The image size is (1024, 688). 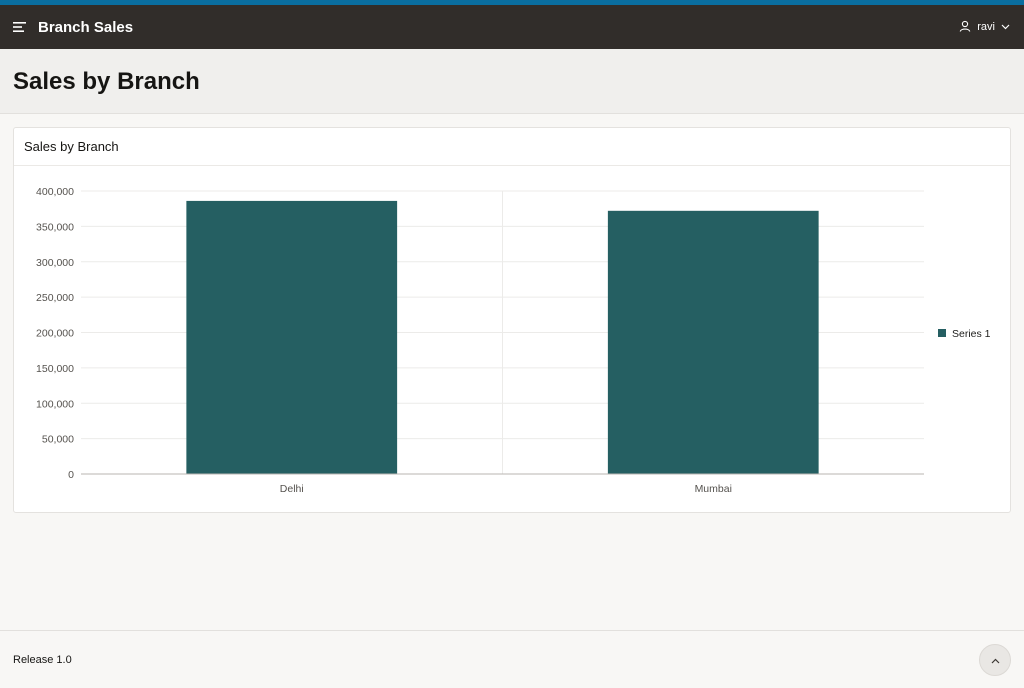 I want to click on legend-swatch, so click(x=942, y=333).